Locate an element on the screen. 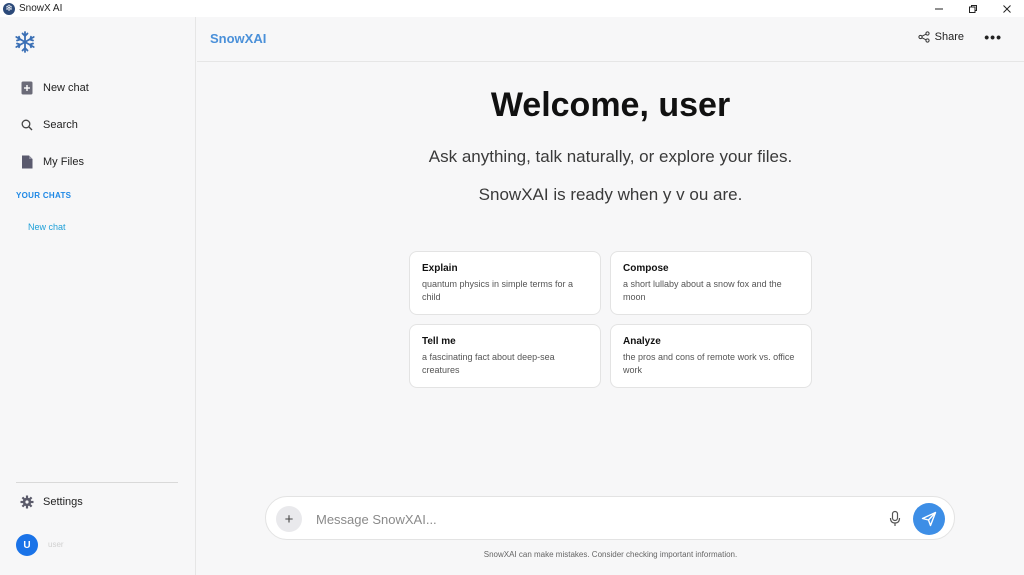  sidebar-item-search: Search is located at coordinates (49, 125).